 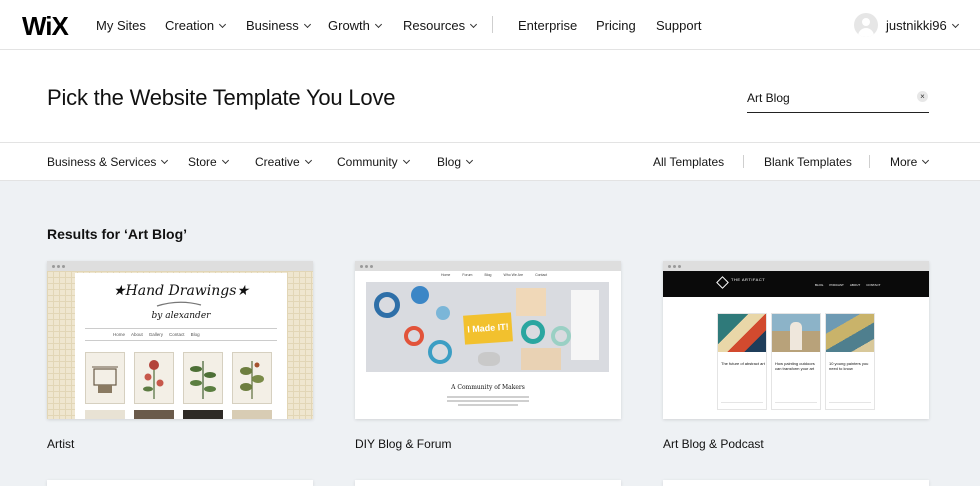 I want to click on wix-logo: WiX, so click(x=45, y=26).